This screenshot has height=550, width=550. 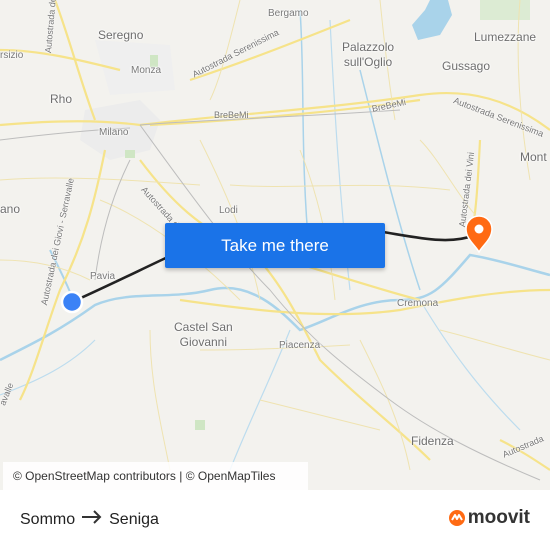 I want to click on city-label-fragment-east: Mont, so click(x=533, y=157).